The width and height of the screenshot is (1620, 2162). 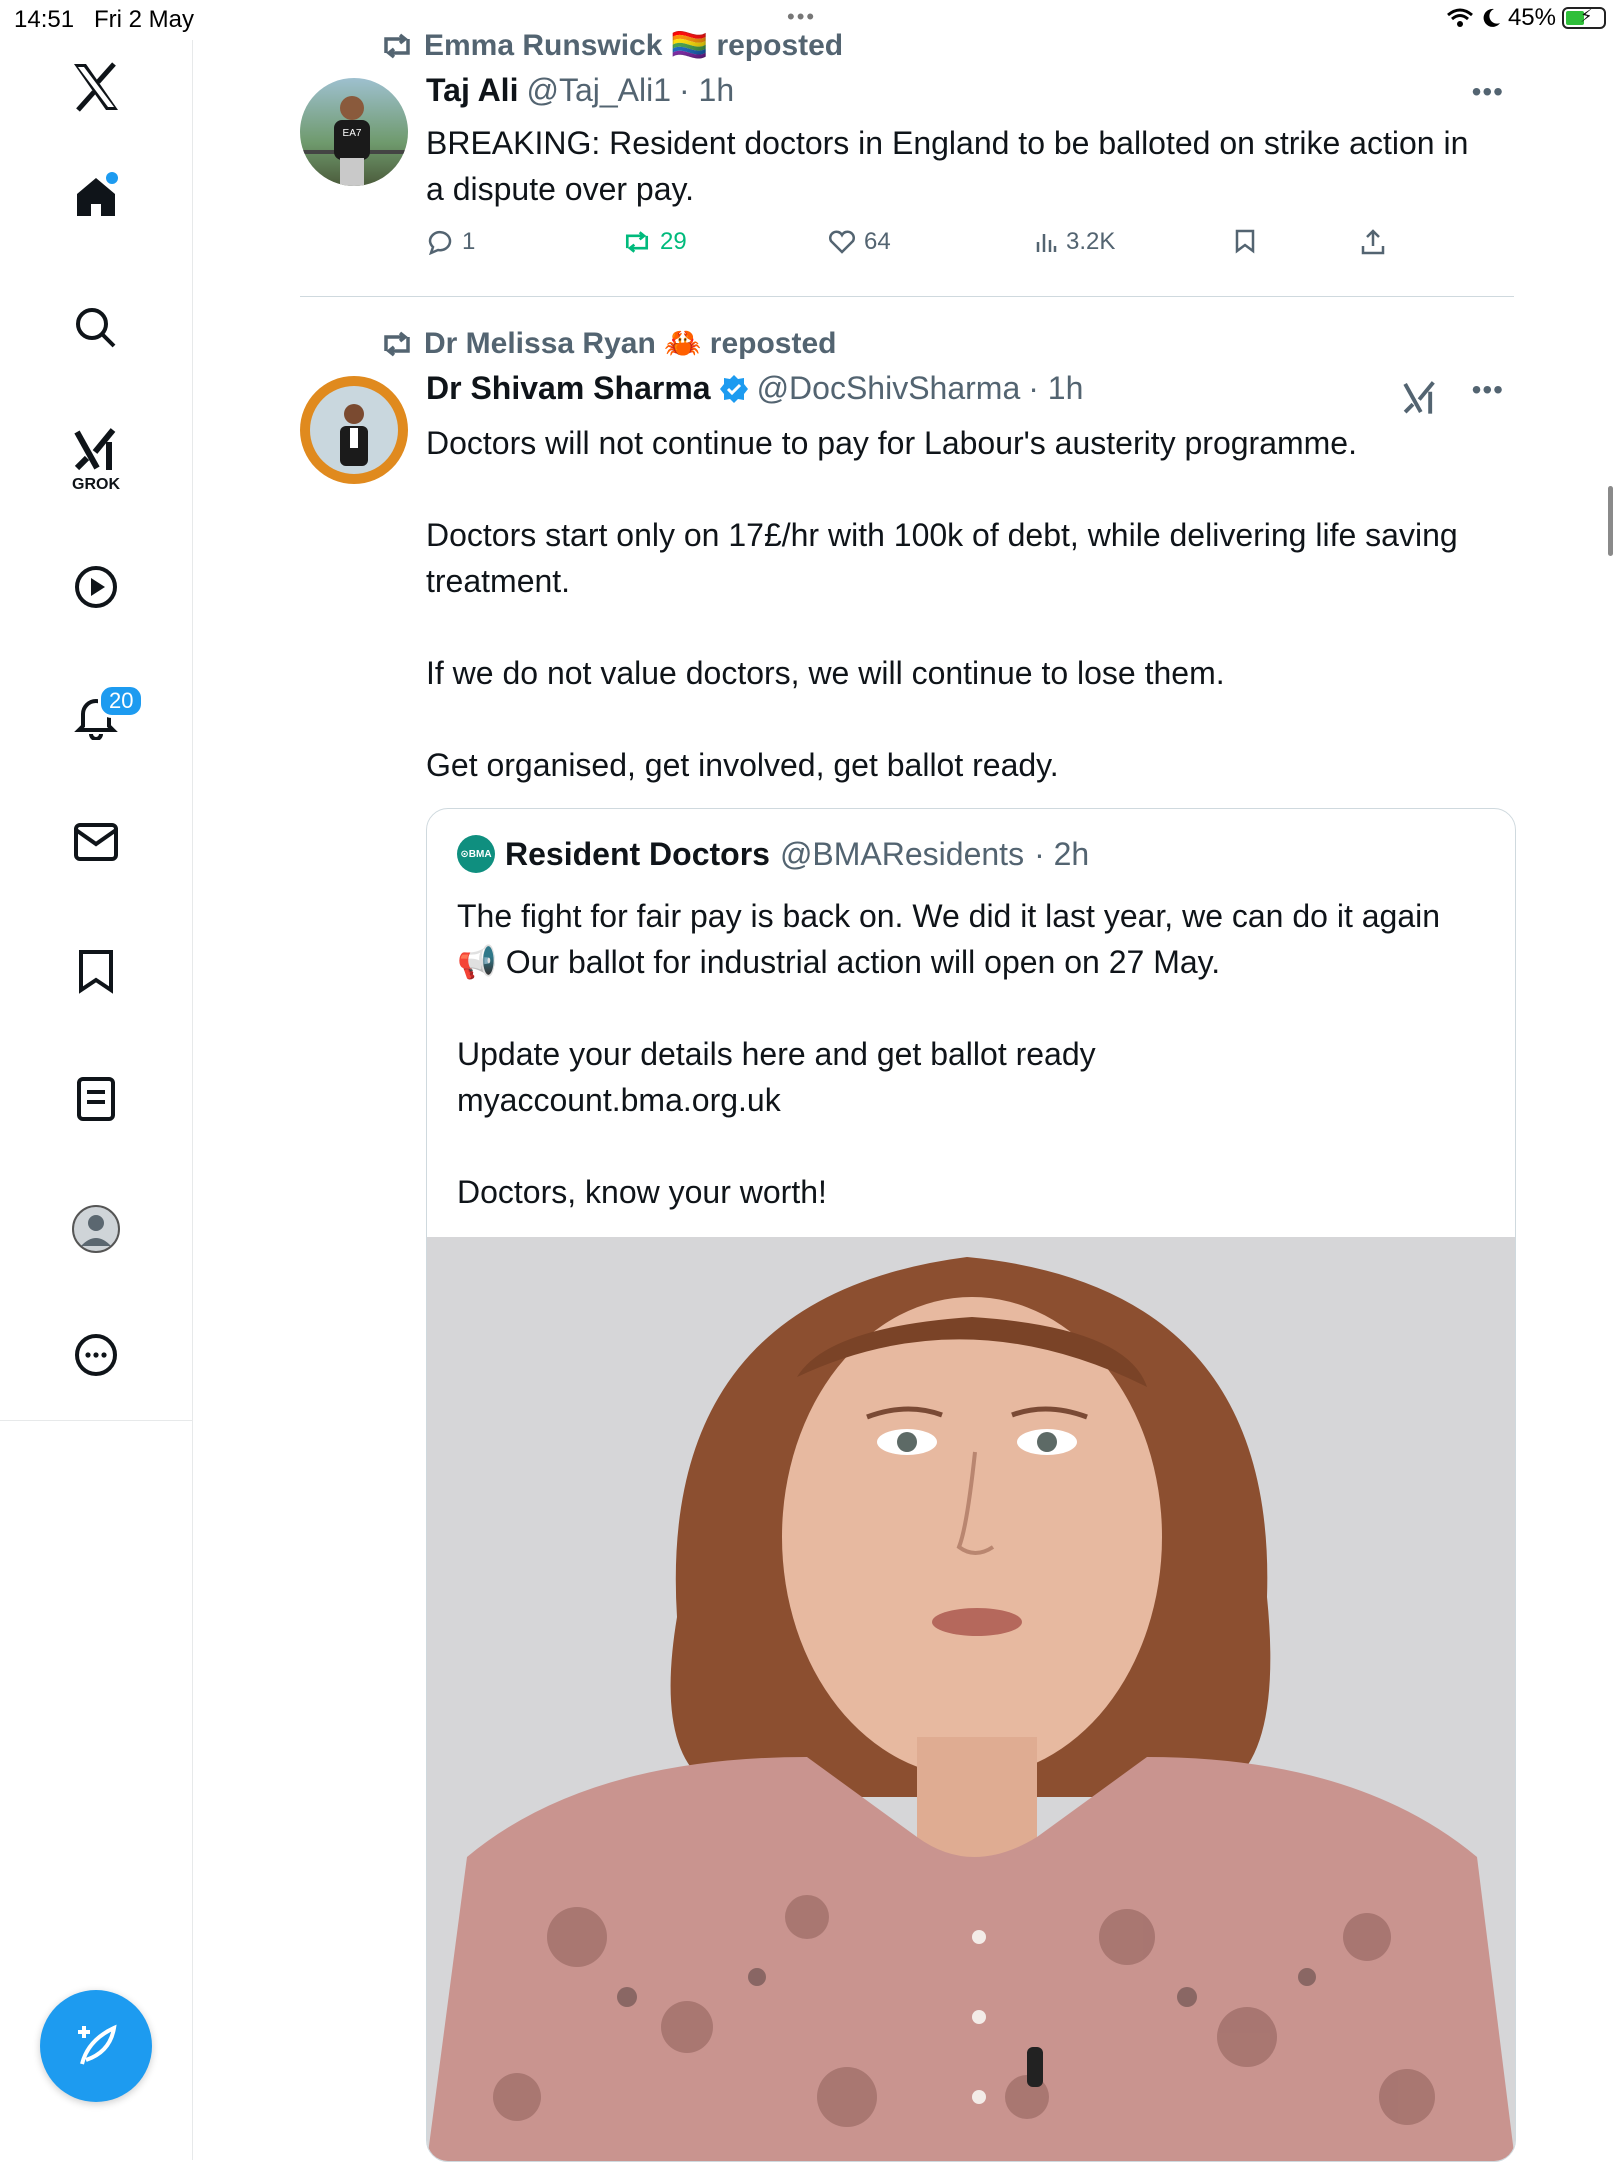 What do you see at coordinates (1046, 243) in the screenshot?
I see `views-chart-icon` at bounding box center [1046, 243].